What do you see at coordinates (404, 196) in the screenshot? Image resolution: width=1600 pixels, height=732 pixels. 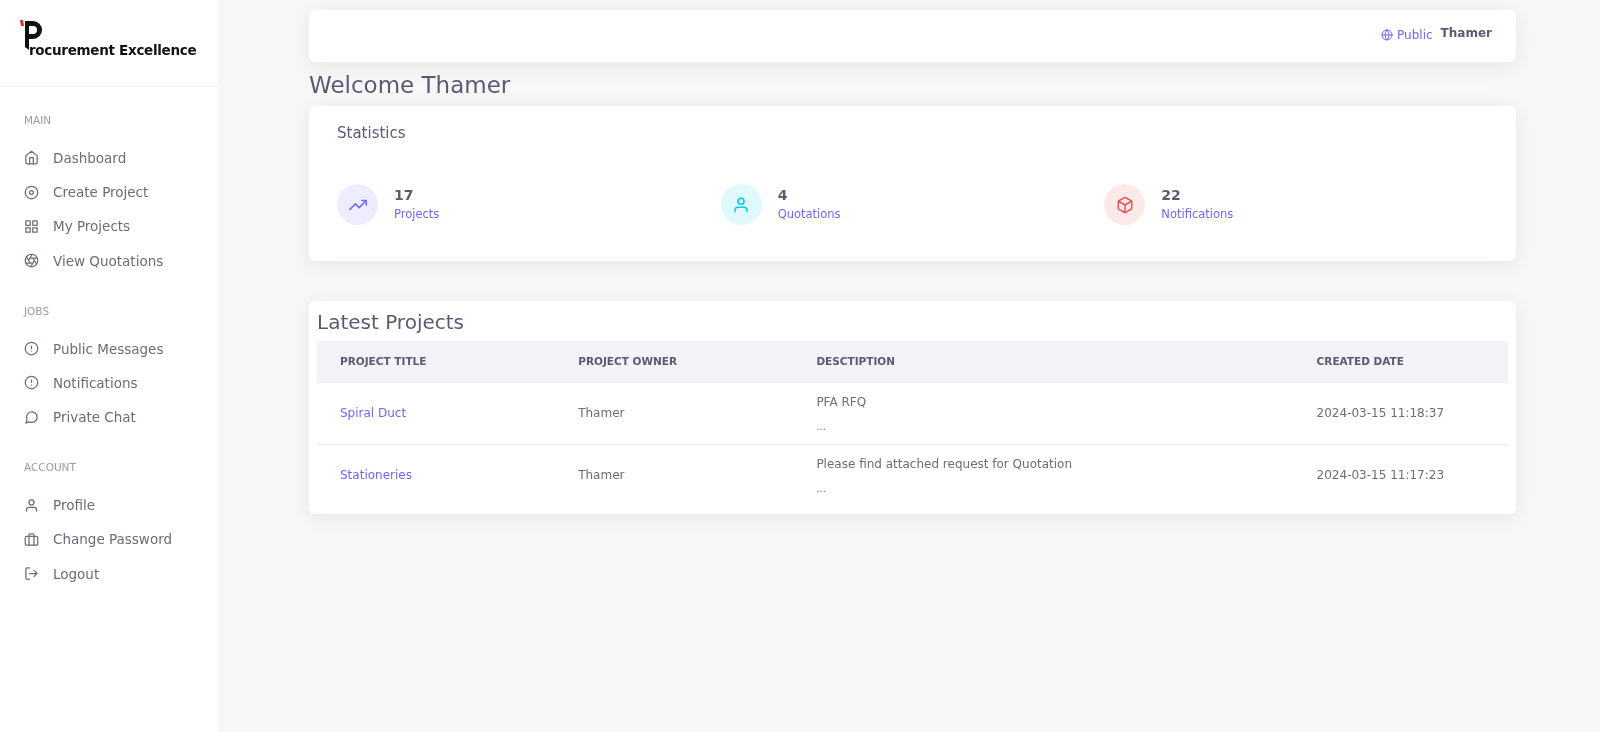 I see `stat-value: 17` at bounding box center [404, 196].